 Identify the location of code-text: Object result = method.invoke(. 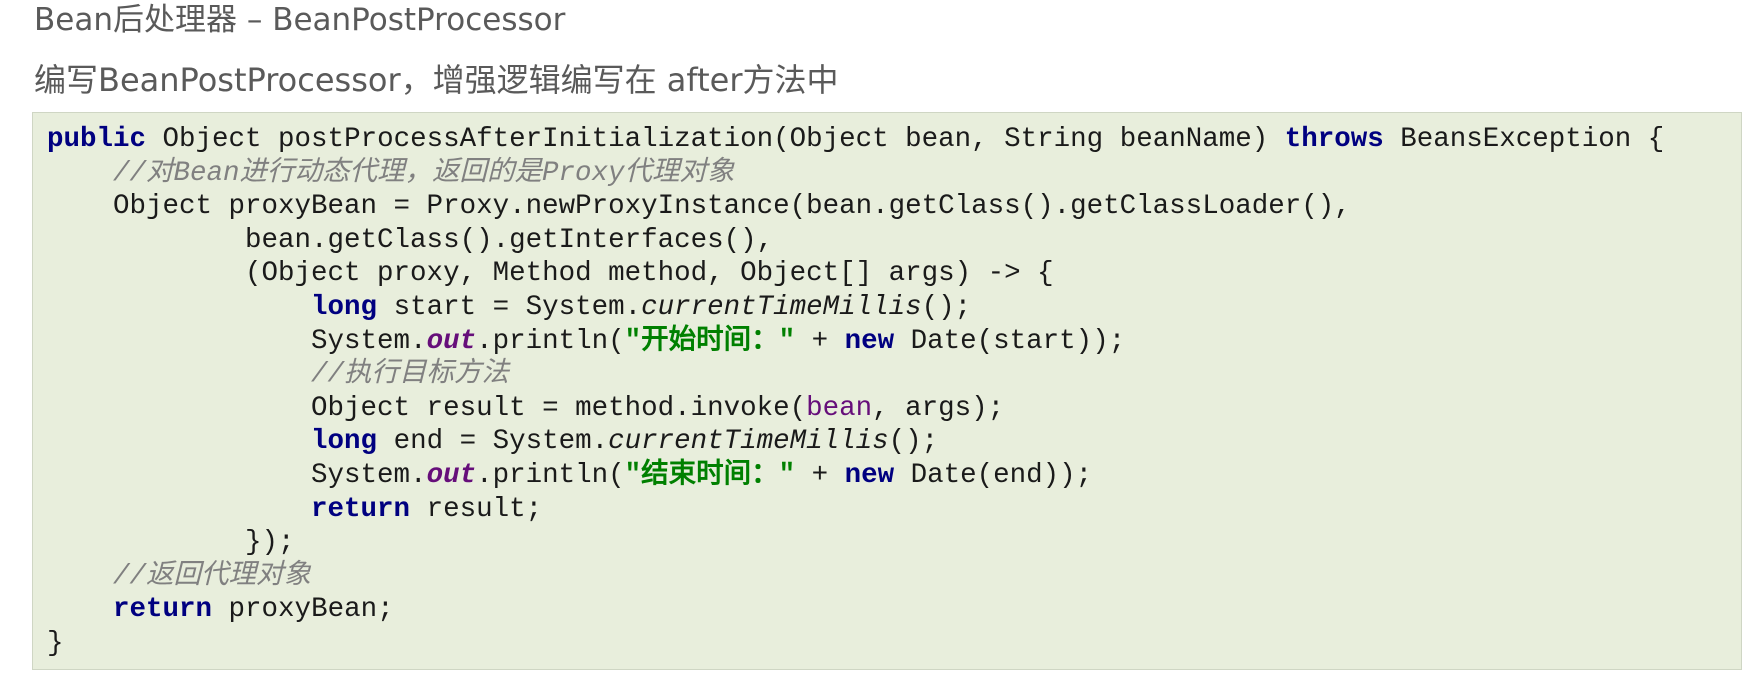
(427, 408).